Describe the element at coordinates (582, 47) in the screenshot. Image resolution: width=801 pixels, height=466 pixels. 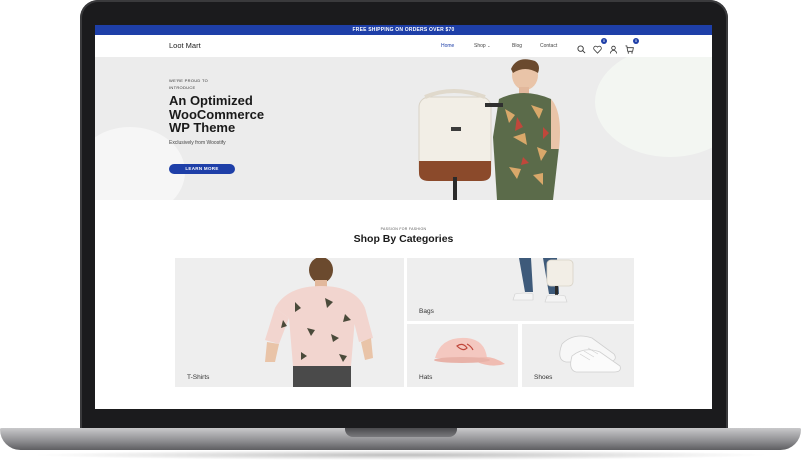
I see `search-icon` at that location.